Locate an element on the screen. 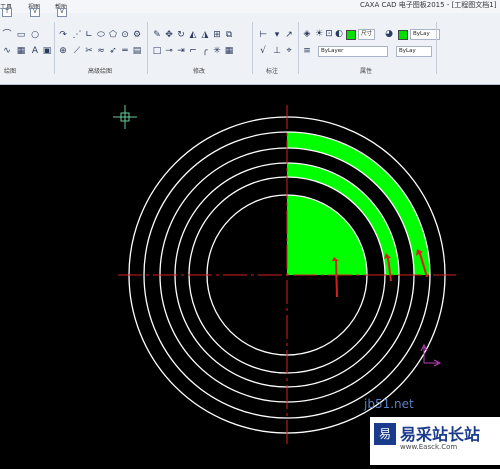  site-watermark: jb51.net 易 易采站长站 www.Easck.Com is located at coordinates (430, 432).